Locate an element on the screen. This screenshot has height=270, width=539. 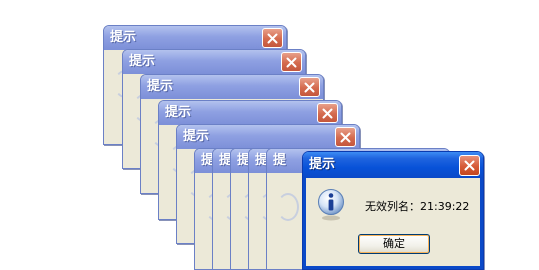
ok-button: 确定 is located at coordinates (394, 244).